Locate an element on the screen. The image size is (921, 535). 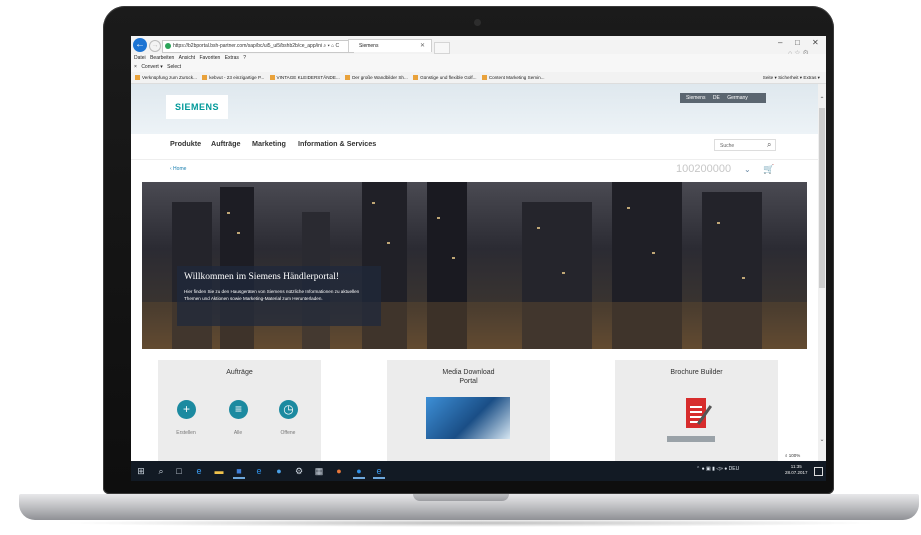
chrome-icon: ● is located at coordinates (339, 471).